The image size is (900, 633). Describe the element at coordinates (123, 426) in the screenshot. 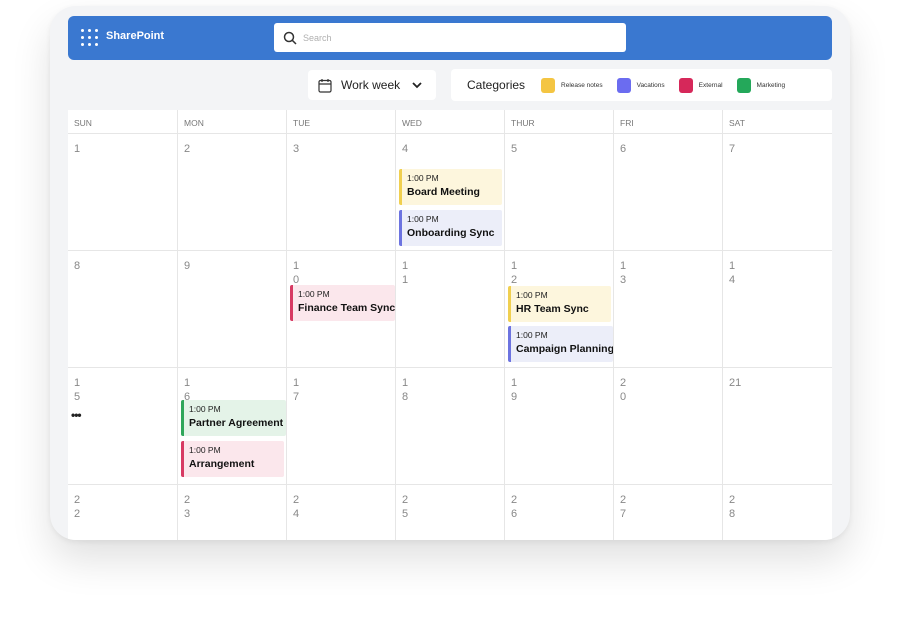

I see `day-cell: 15 •••` at that location.